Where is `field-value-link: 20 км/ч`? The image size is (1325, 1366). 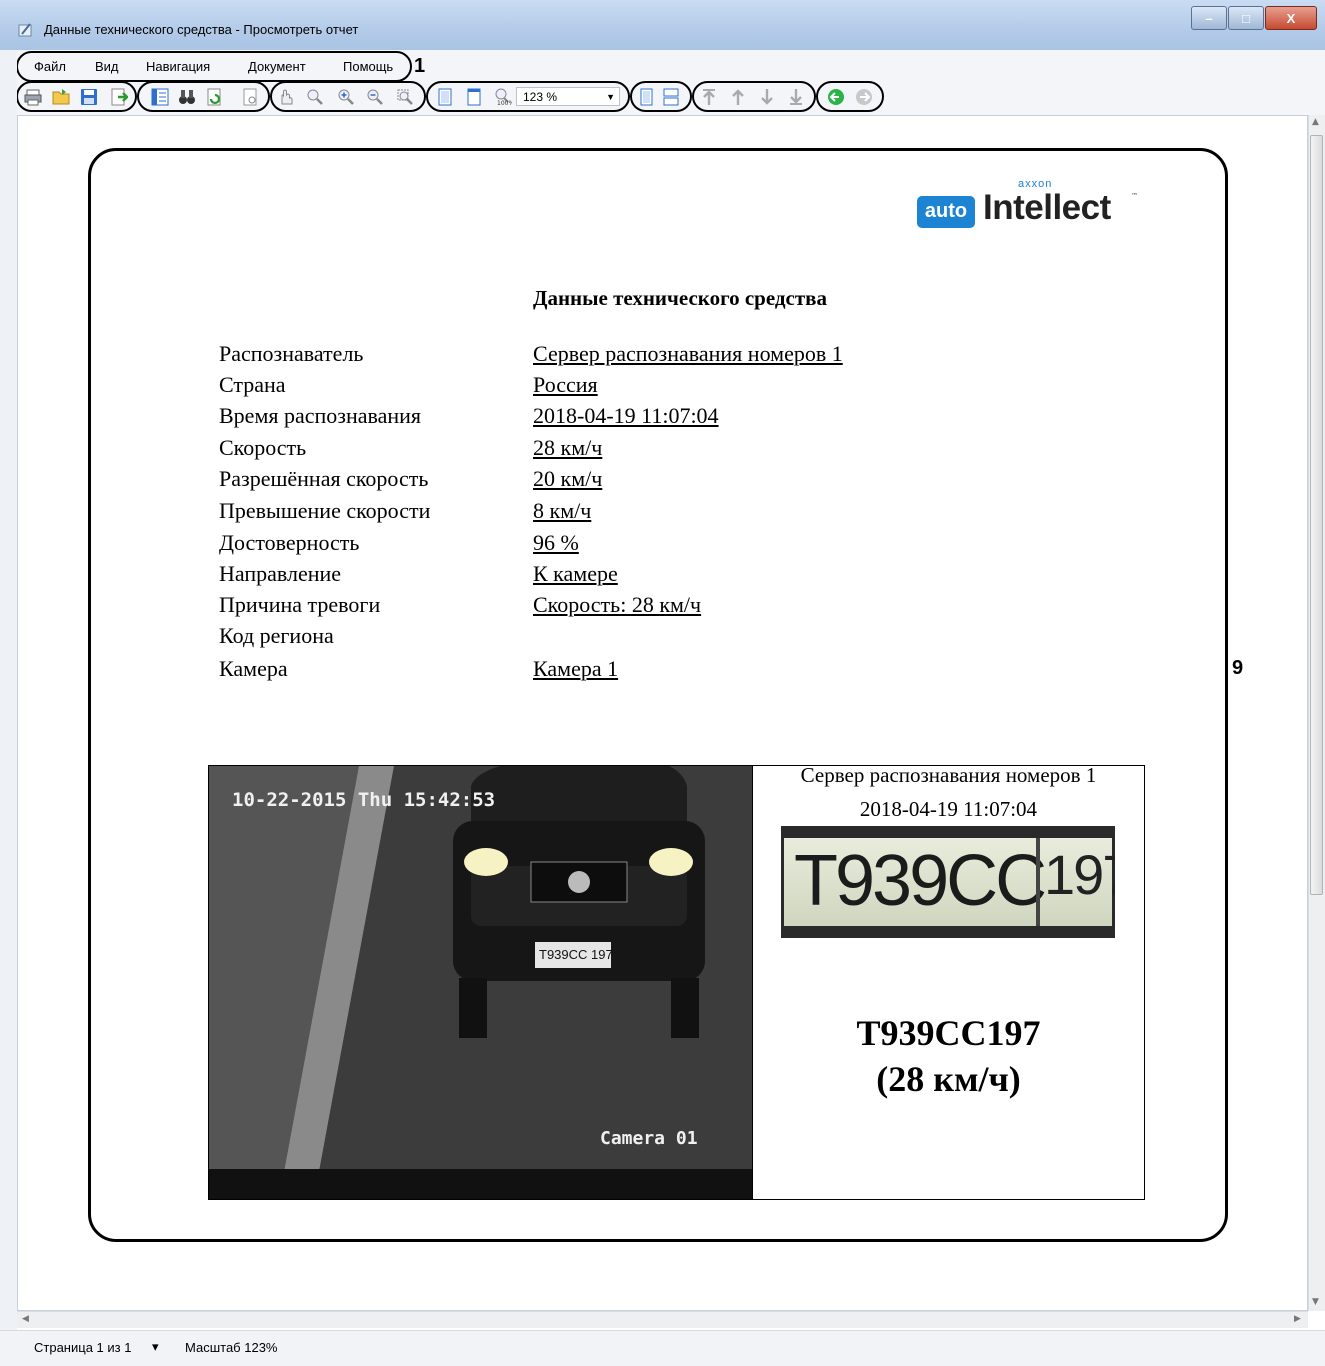 field-value-link: 20 км/ч is located at coordinates (567, 479).